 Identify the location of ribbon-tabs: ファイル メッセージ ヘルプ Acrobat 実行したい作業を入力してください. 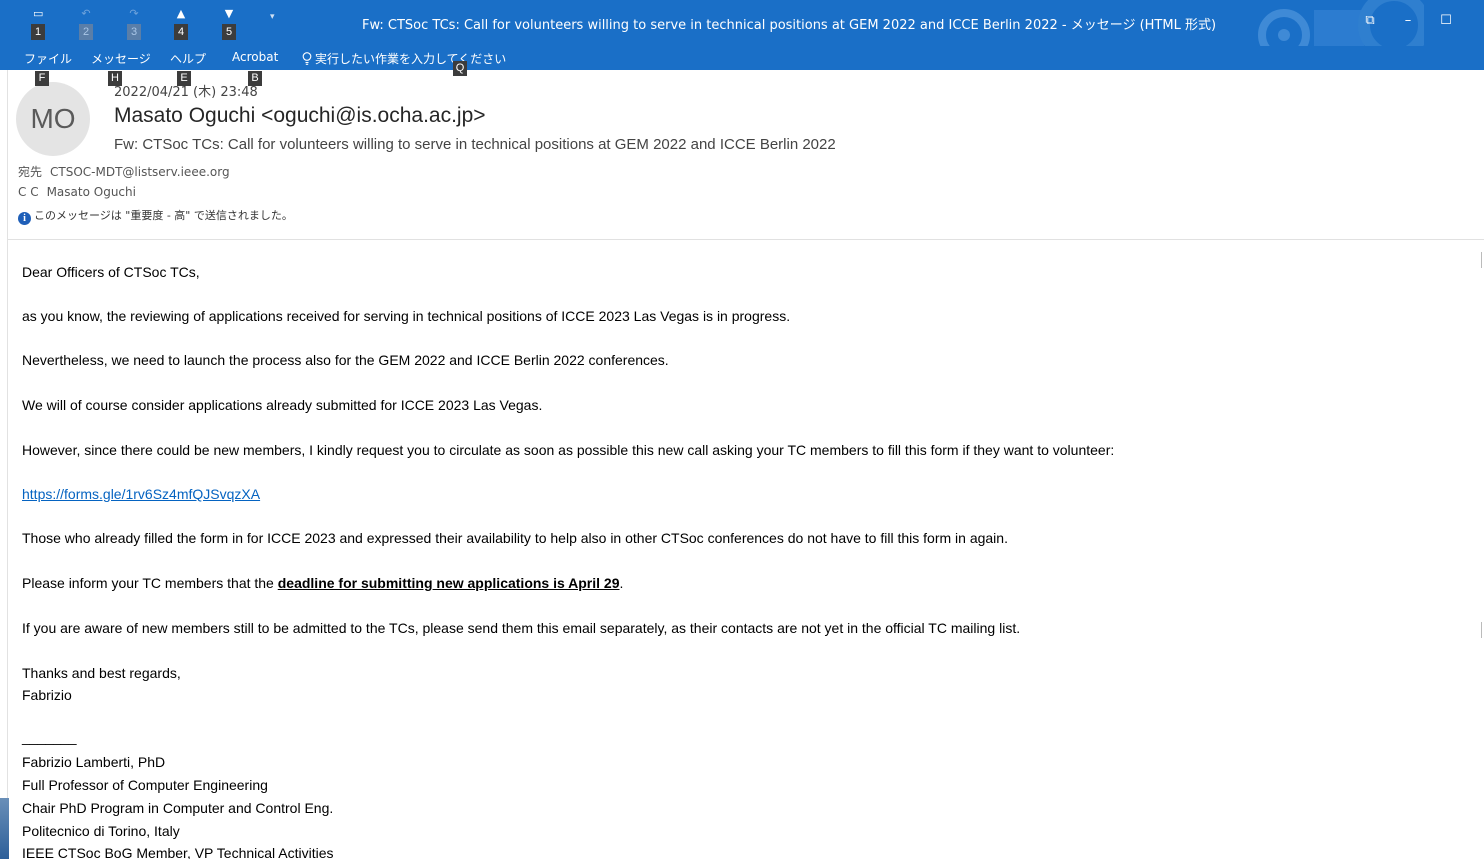
(742, 58).